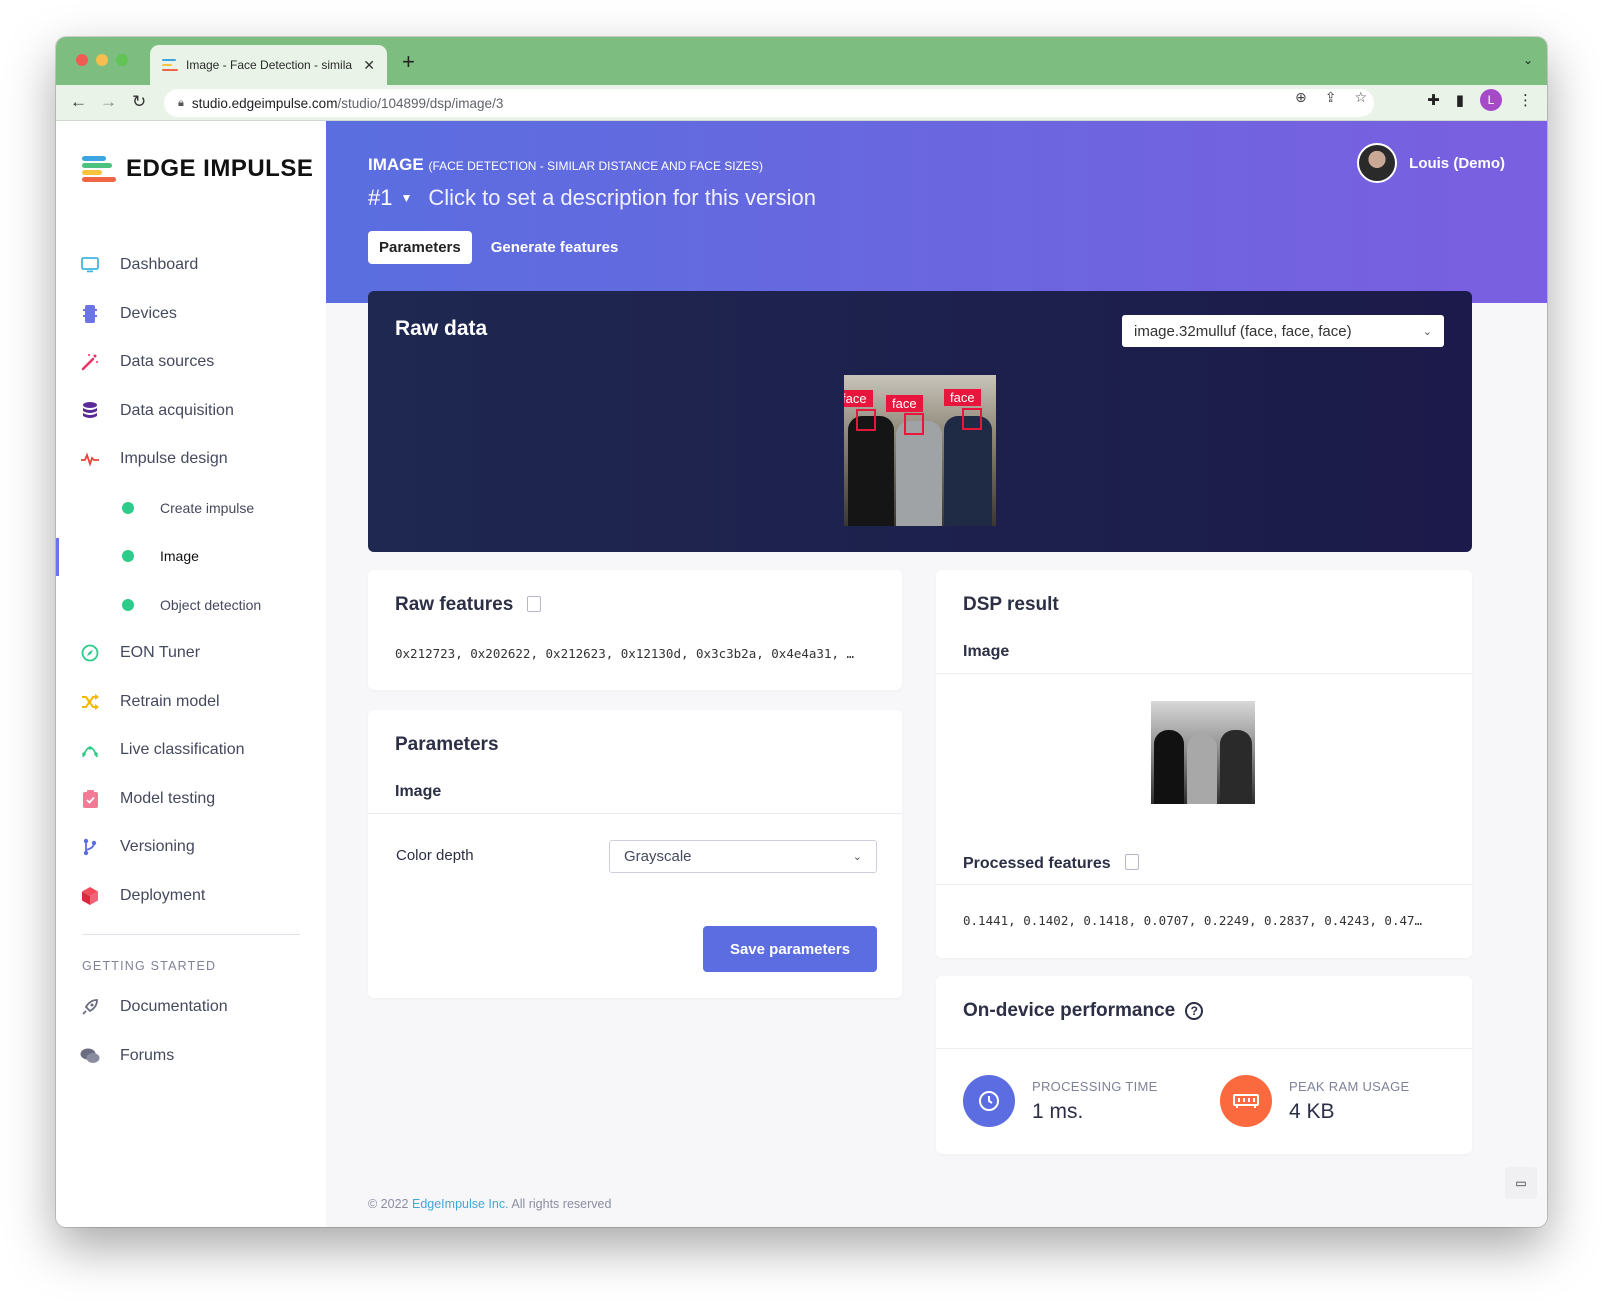  I want to click on sidebar-item-create-impulse: Create impulse, so click(191, 508).